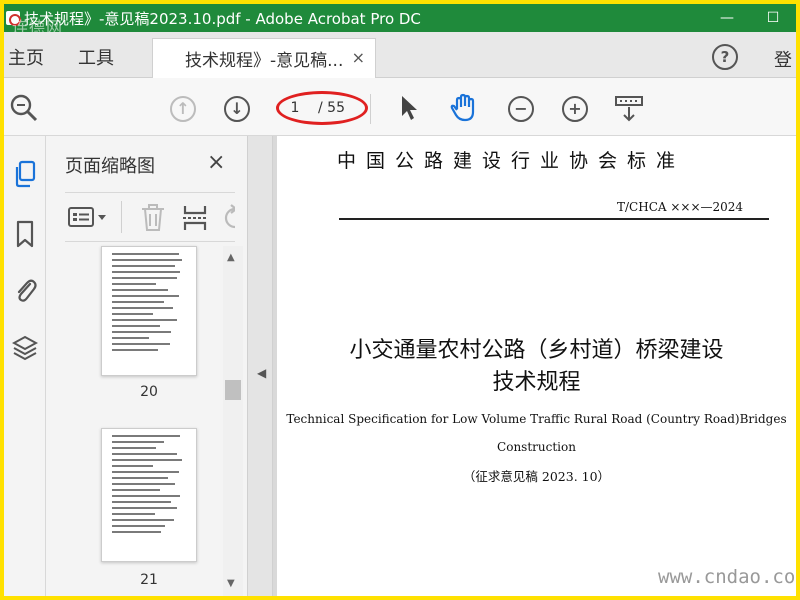 The width and height of the screenshot is (800, 600). What do you see at coordinates (322, 108) in the screenshot?
I see `annotation-ellipse` at bounding box center [322, 108].